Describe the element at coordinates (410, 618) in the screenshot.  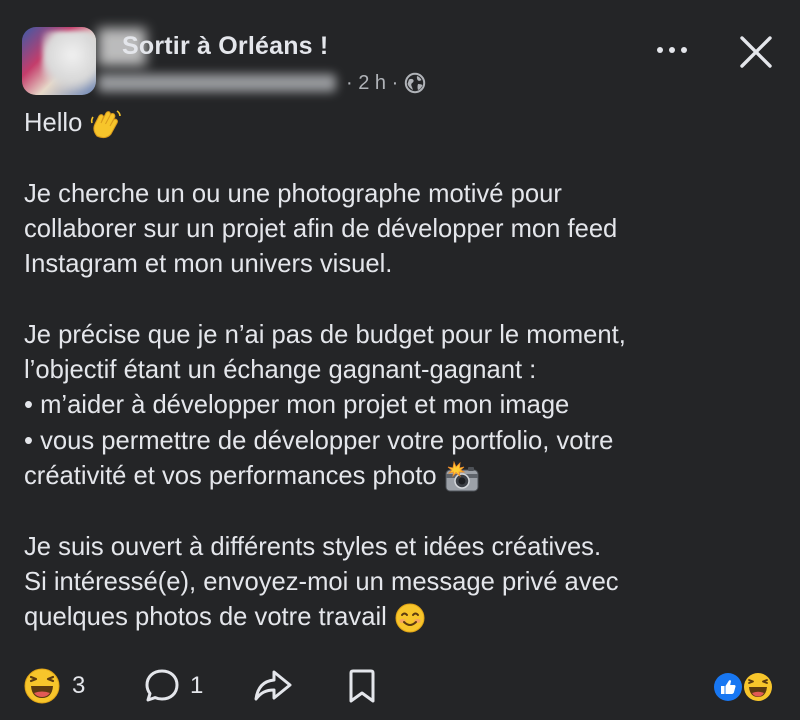
I see `smiling-face-icon` at that location.